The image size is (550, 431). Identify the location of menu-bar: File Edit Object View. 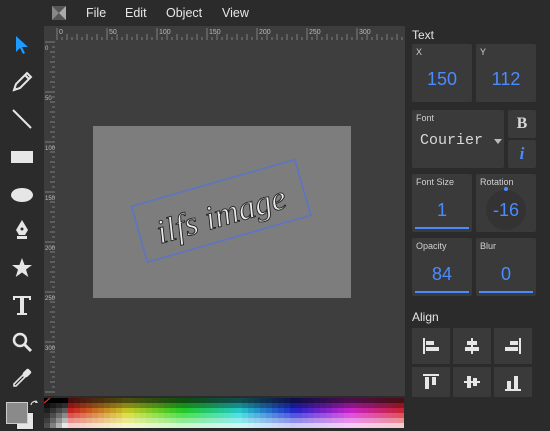
(202, 13).